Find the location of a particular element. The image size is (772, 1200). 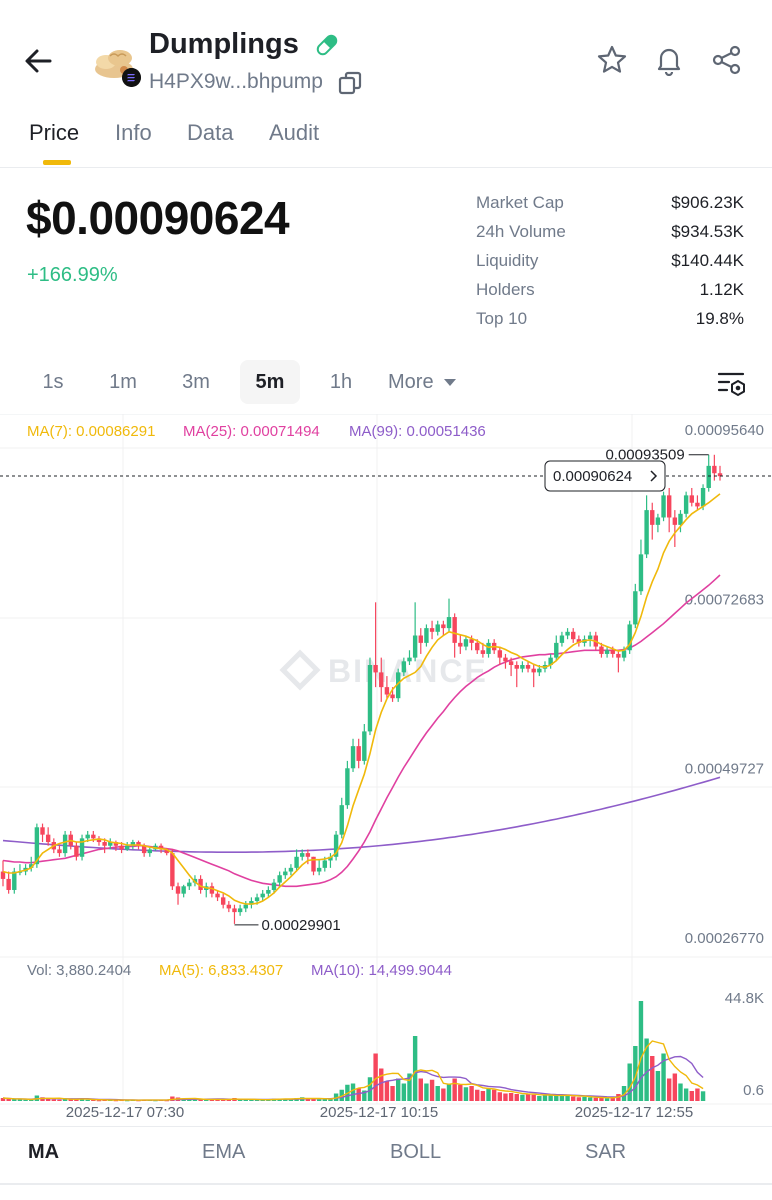

bottom-divider is located at coordinates (386, 1184).